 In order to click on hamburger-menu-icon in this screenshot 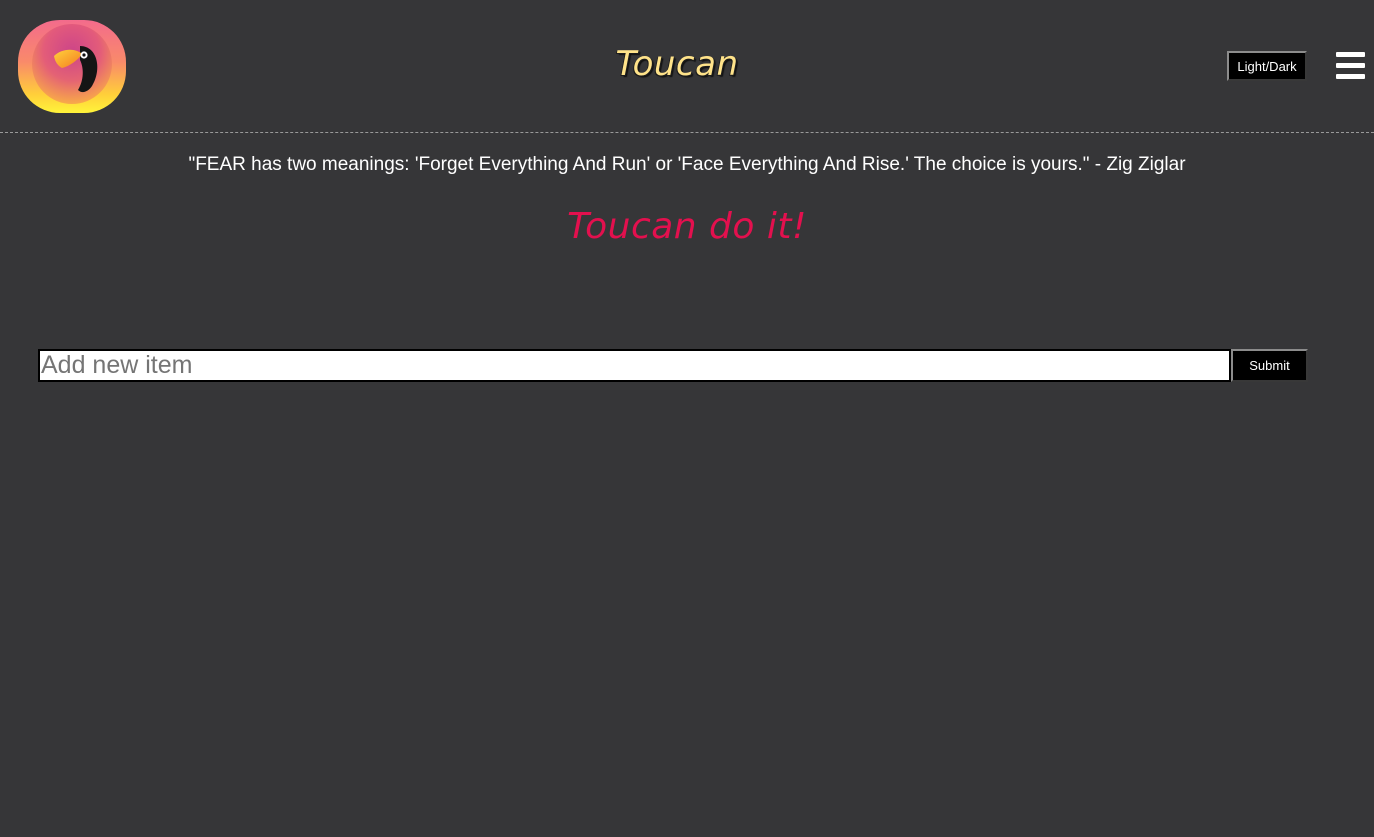, I will do `click(1351, 66)`.